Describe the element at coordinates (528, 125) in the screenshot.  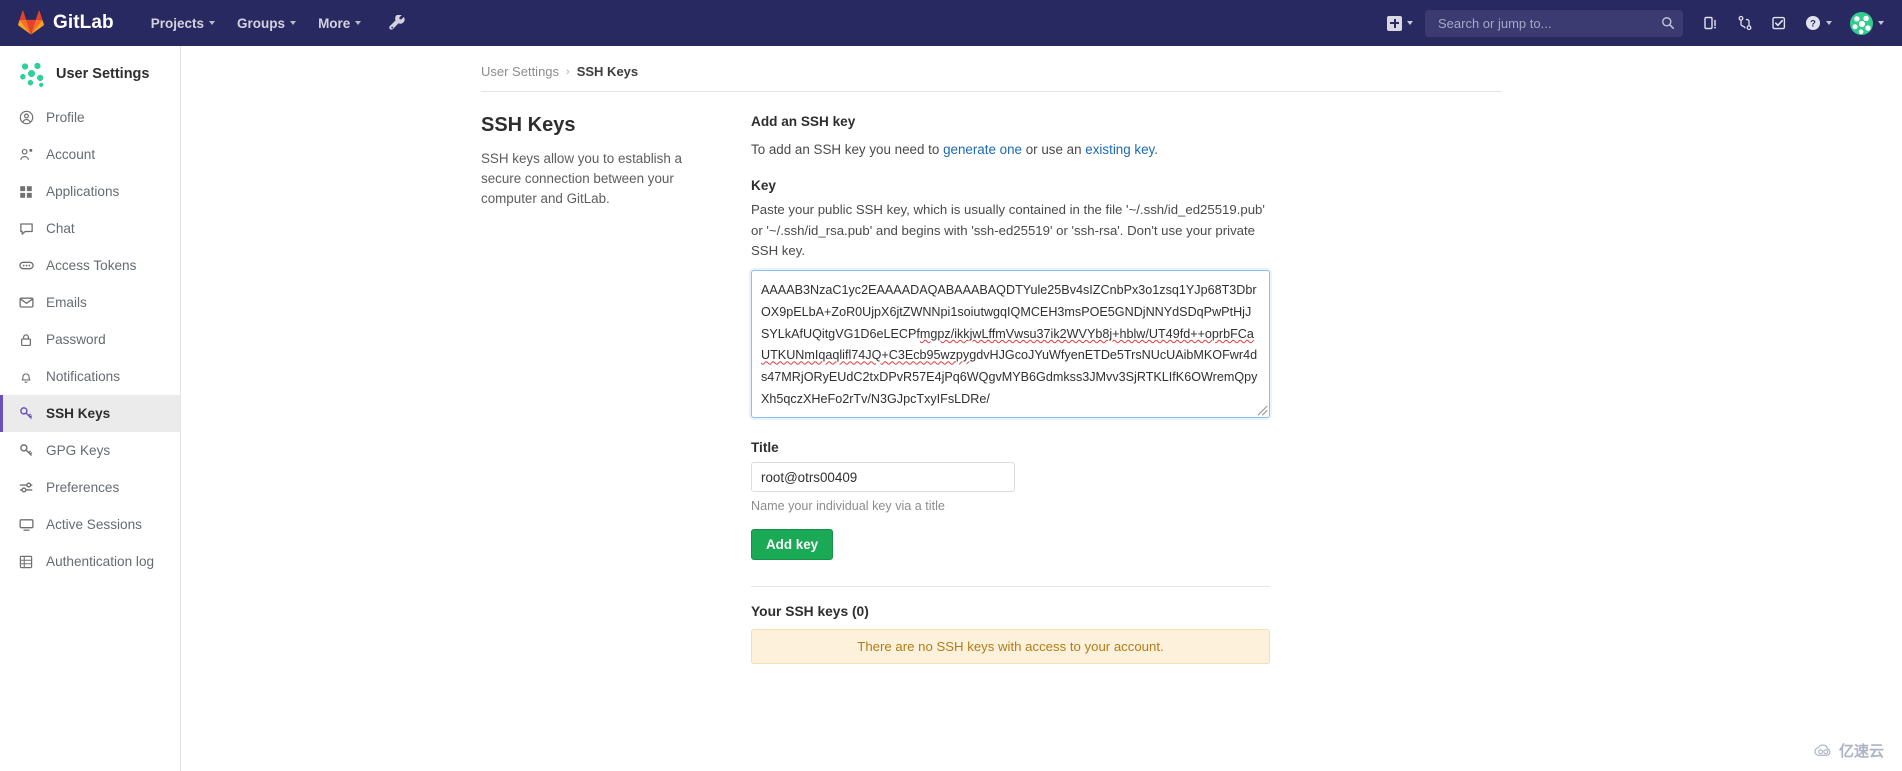
I see `page-title: SSH Keys` at that location.